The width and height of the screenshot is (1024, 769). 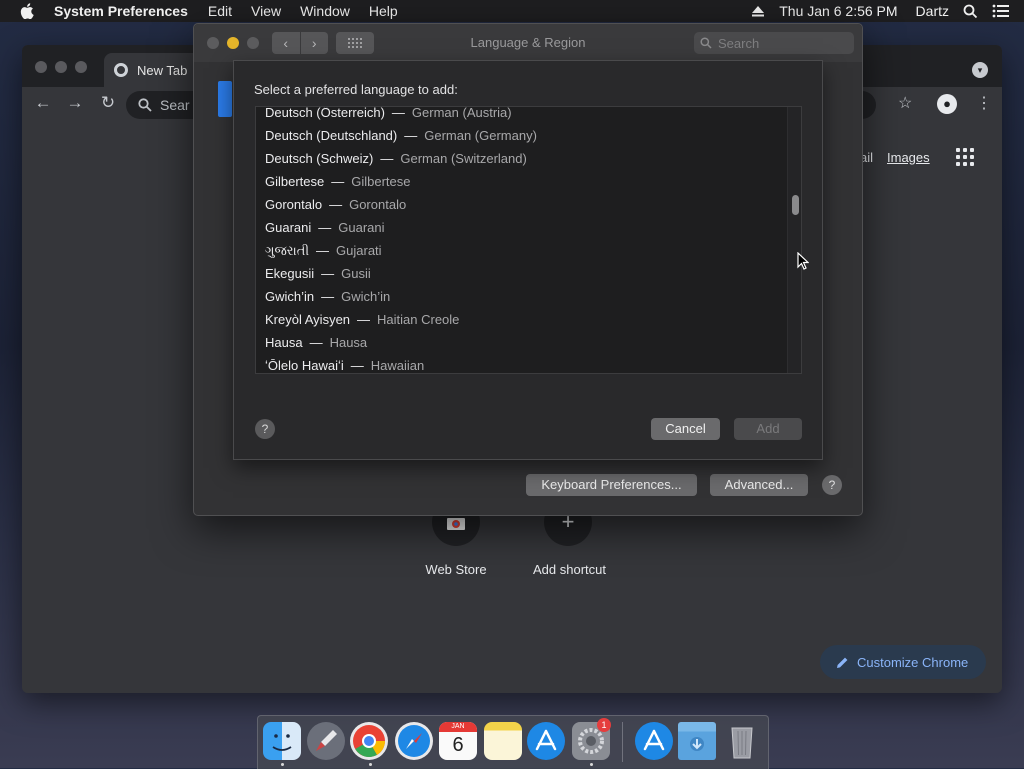 I want to click on language-native-name: ગુજરાતી, so click(x=287, y=250).